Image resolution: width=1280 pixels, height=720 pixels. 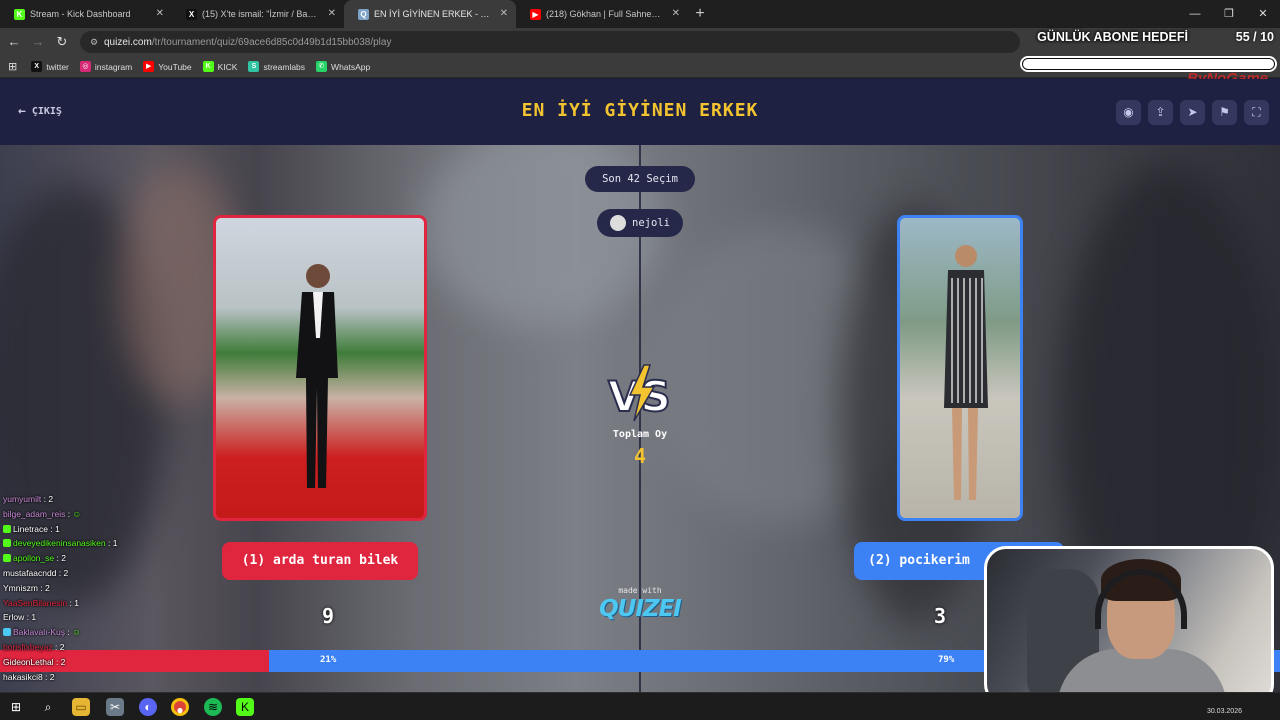 I want to click on file-explorer-icon: ▭, so click(x=81, y=707).